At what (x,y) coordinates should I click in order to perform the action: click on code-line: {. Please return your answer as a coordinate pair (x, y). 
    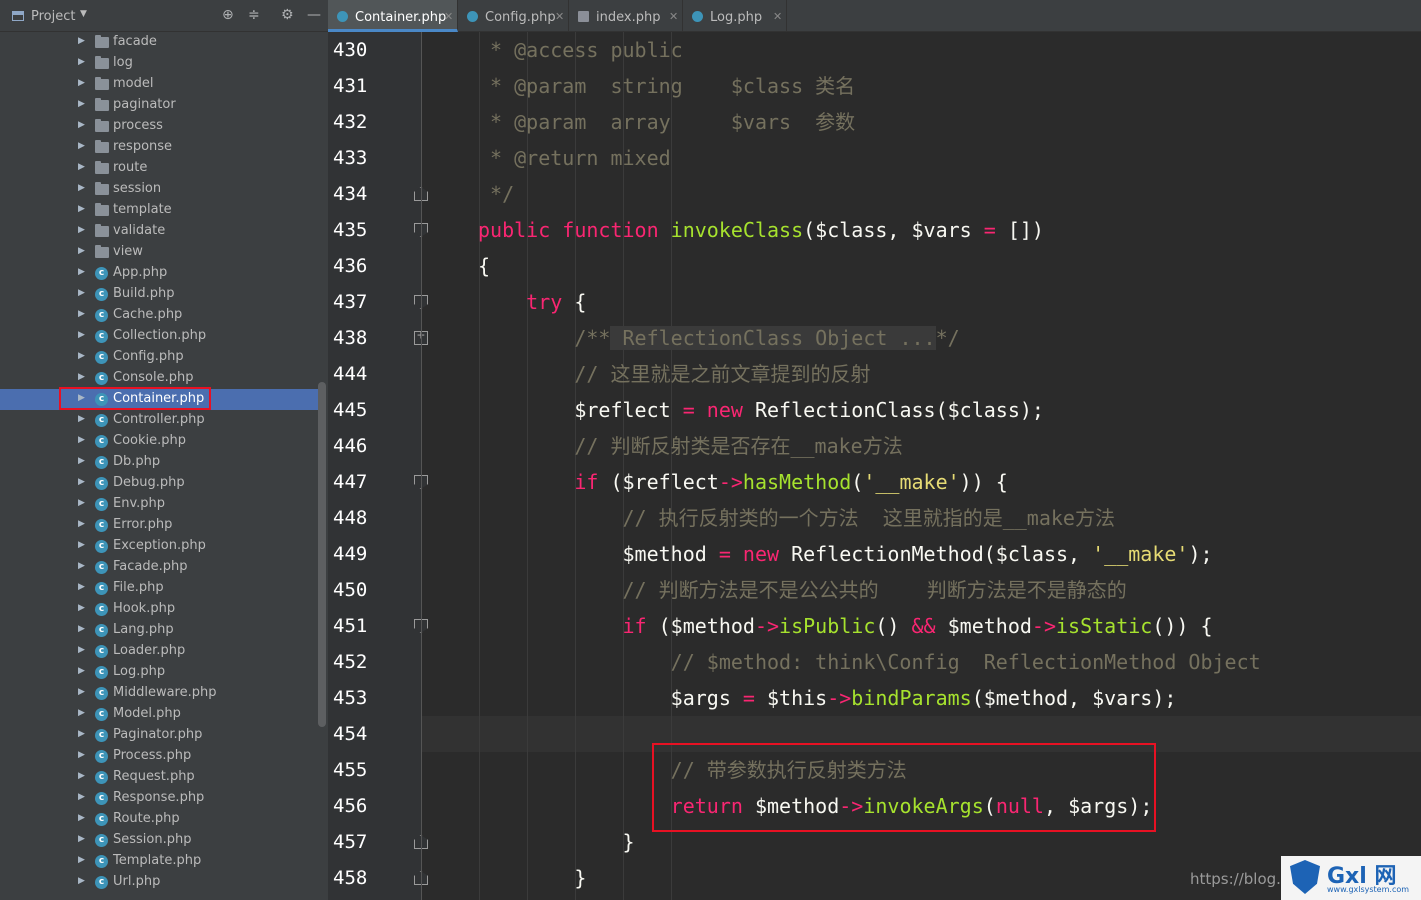
    Looking at the image, I should click on (484, 266).